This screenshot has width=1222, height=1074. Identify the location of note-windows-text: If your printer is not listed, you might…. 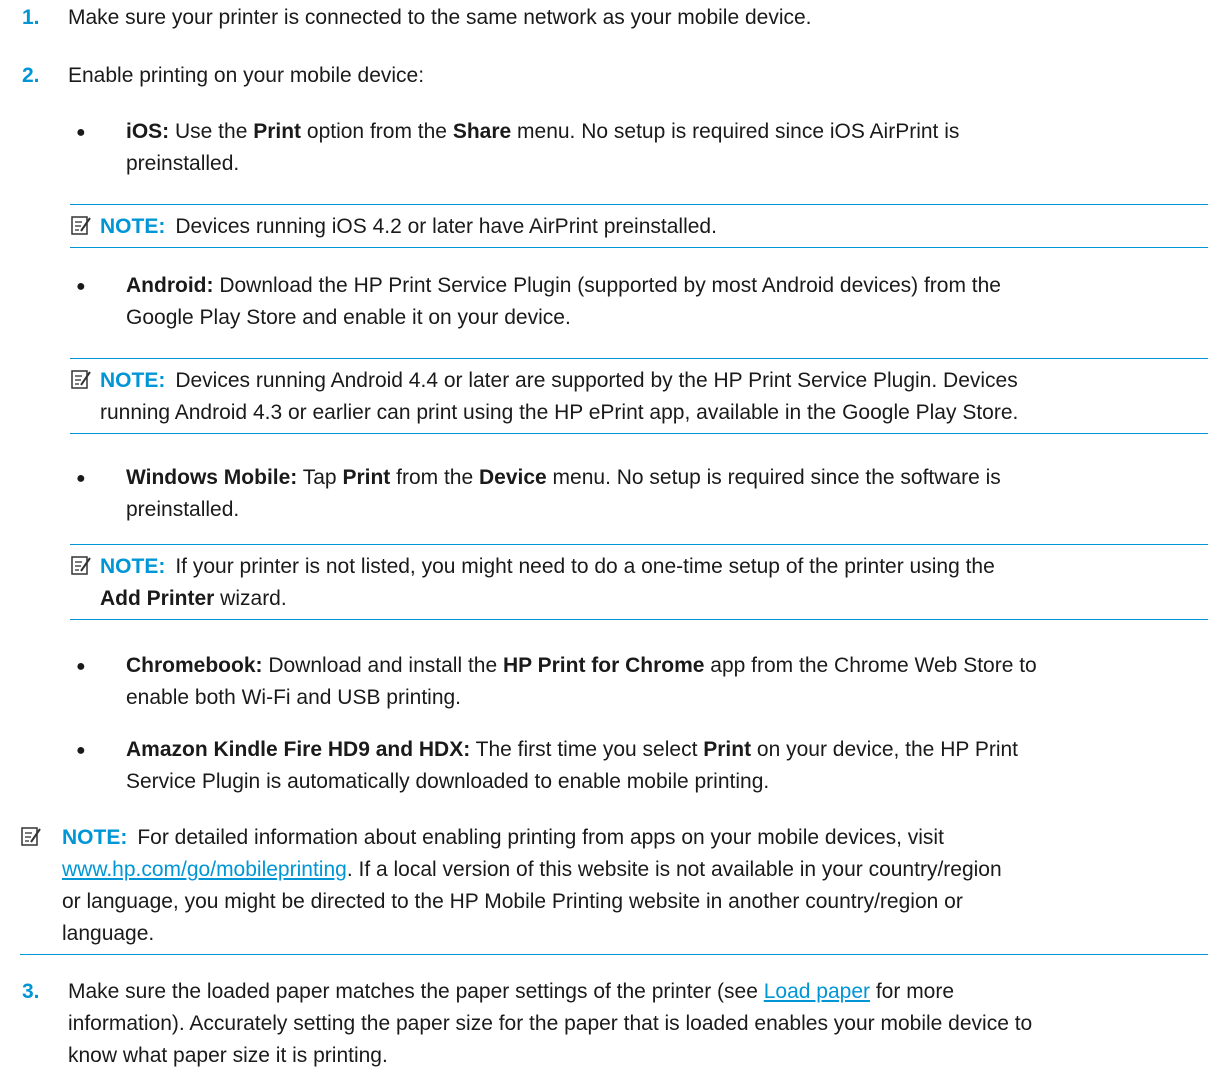
(585, 566).